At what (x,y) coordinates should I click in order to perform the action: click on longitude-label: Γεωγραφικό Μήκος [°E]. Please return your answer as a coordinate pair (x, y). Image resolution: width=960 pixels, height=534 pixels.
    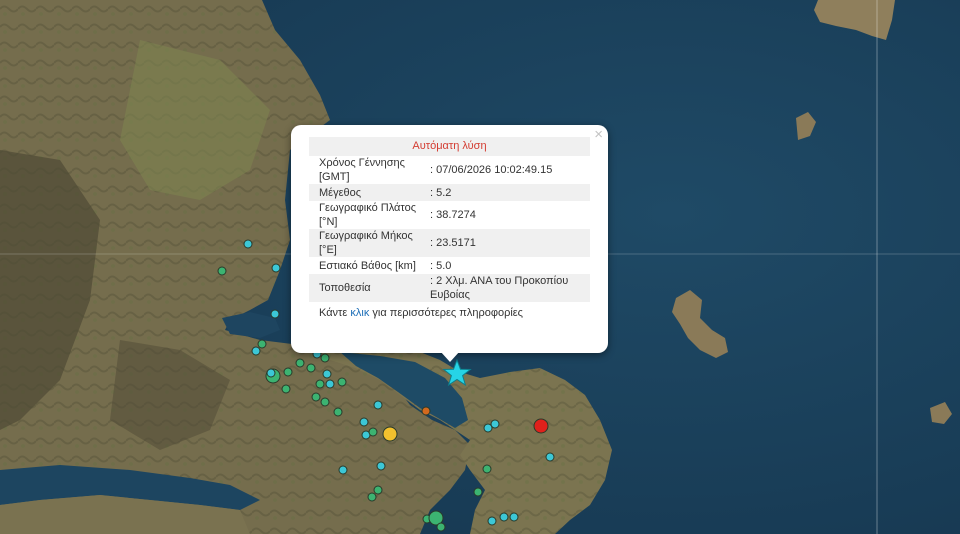
    Looking at the image, I should click on (366, 243).